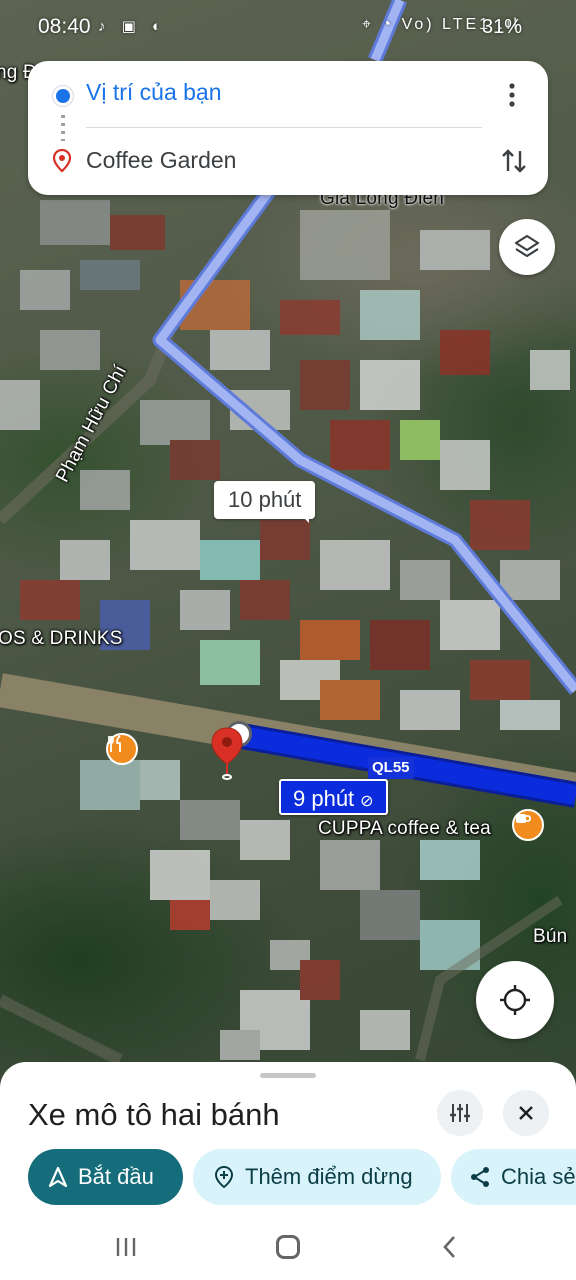 The width and height of the screenshot is (576, 1280). Describe the element at coordinates (154, 92) in the screenshot. I see `origin-field: Vị trí của bạn` at that location.